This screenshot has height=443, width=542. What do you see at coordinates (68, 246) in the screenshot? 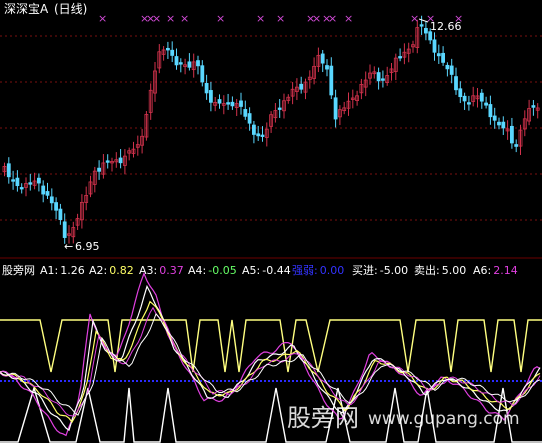
I see `low-arrow-icon: ←` at bounding box center [68, 246].